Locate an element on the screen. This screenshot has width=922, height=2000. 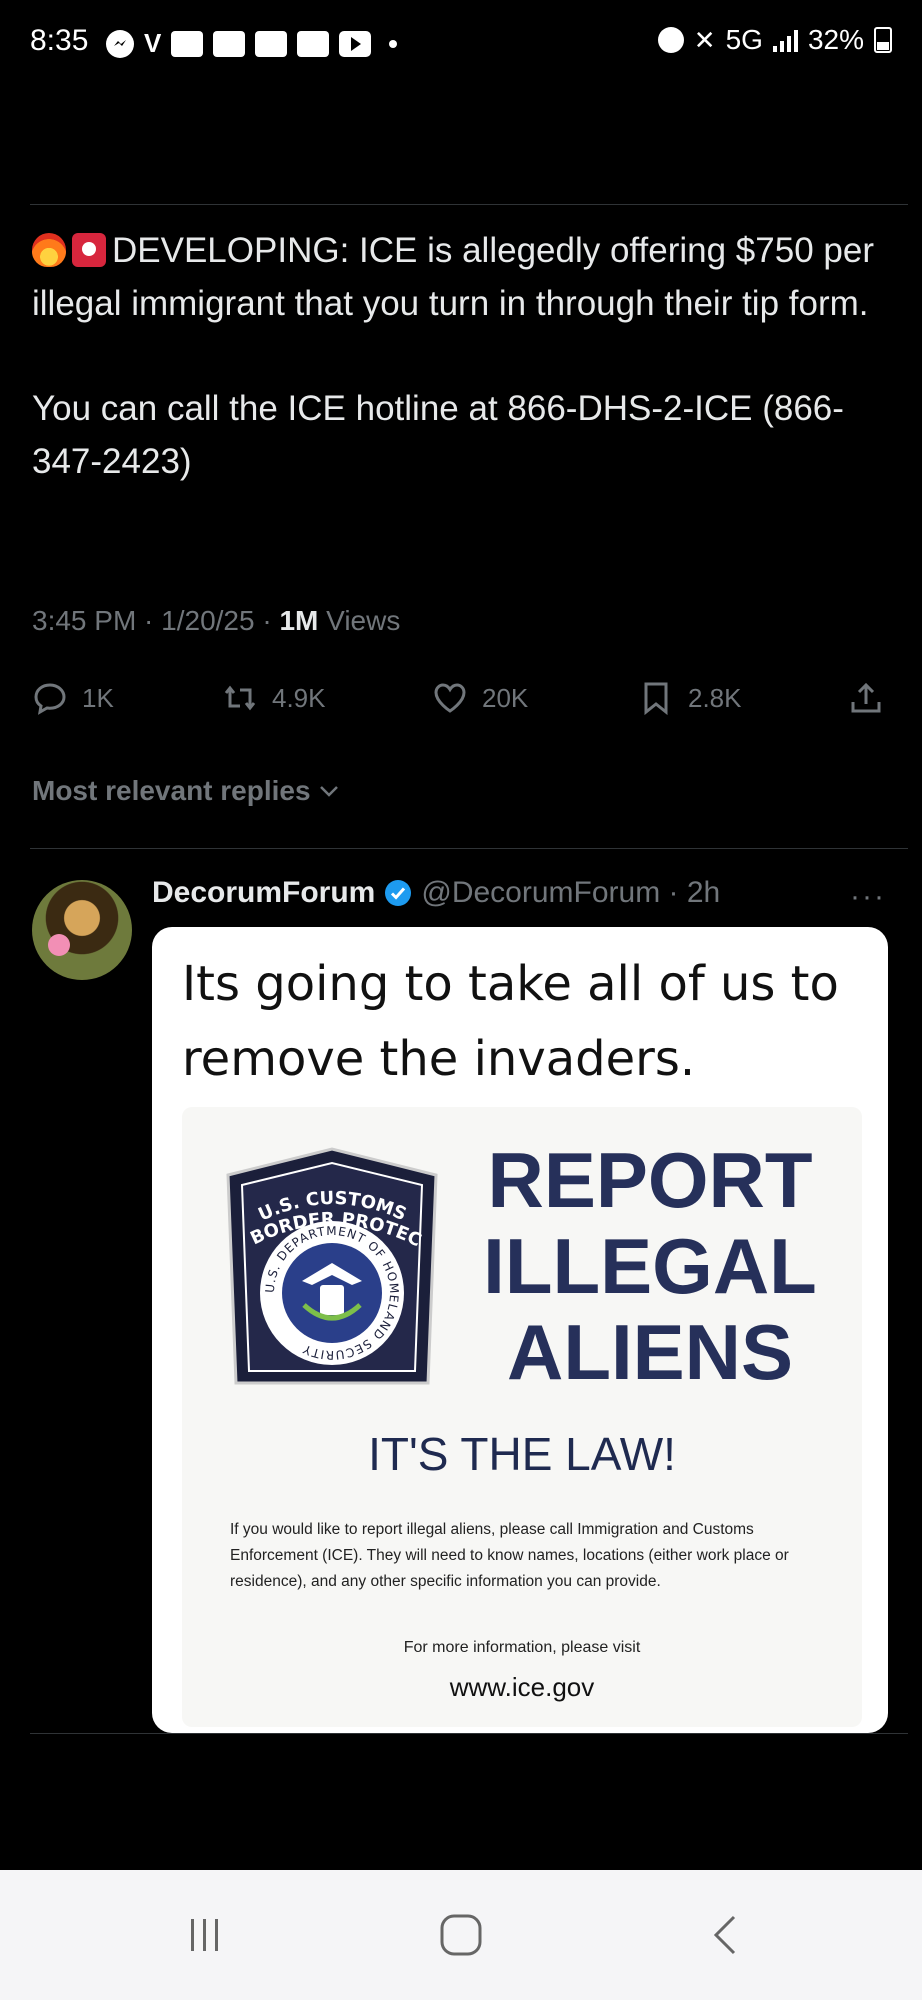
recent-apps-icon is located at coordinates (204, 1935).